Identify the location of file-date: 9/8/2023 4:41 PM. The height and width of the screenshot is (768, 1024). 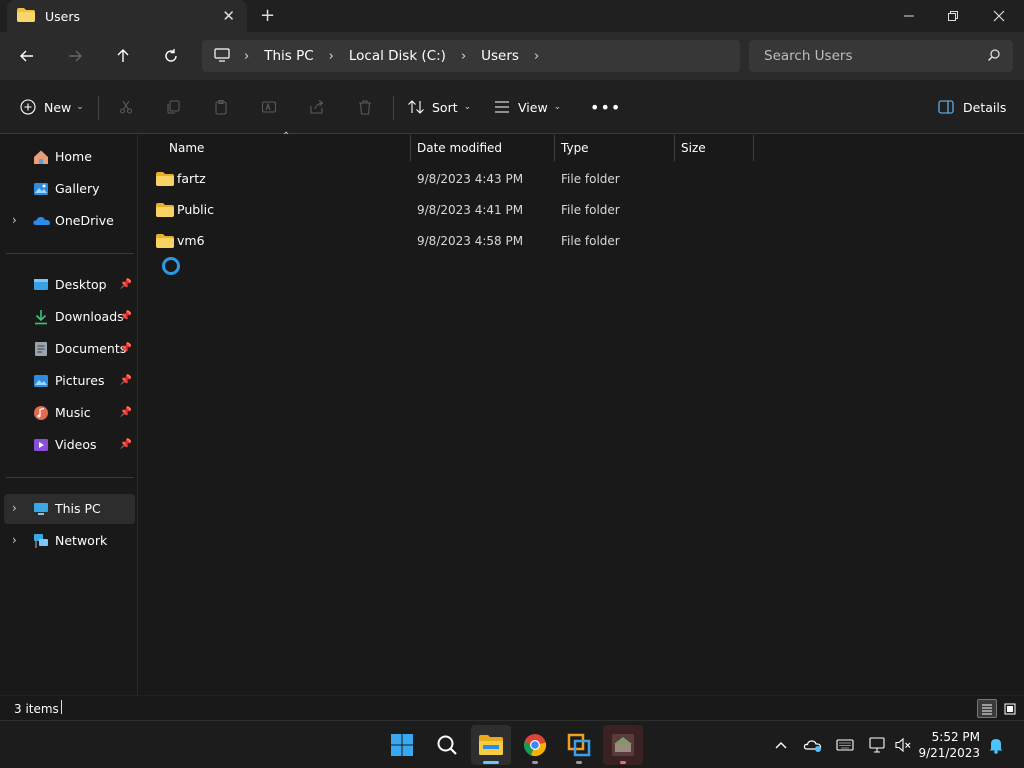
(470, 210).